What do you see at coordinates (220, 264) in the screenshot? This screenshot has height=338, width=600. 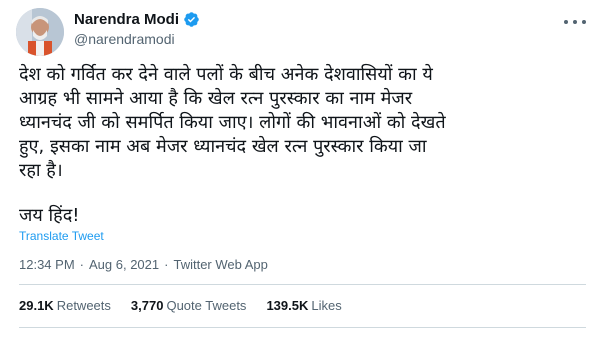 I see `tweet-source: Twitter Web App` at bounding box center [220, 264].